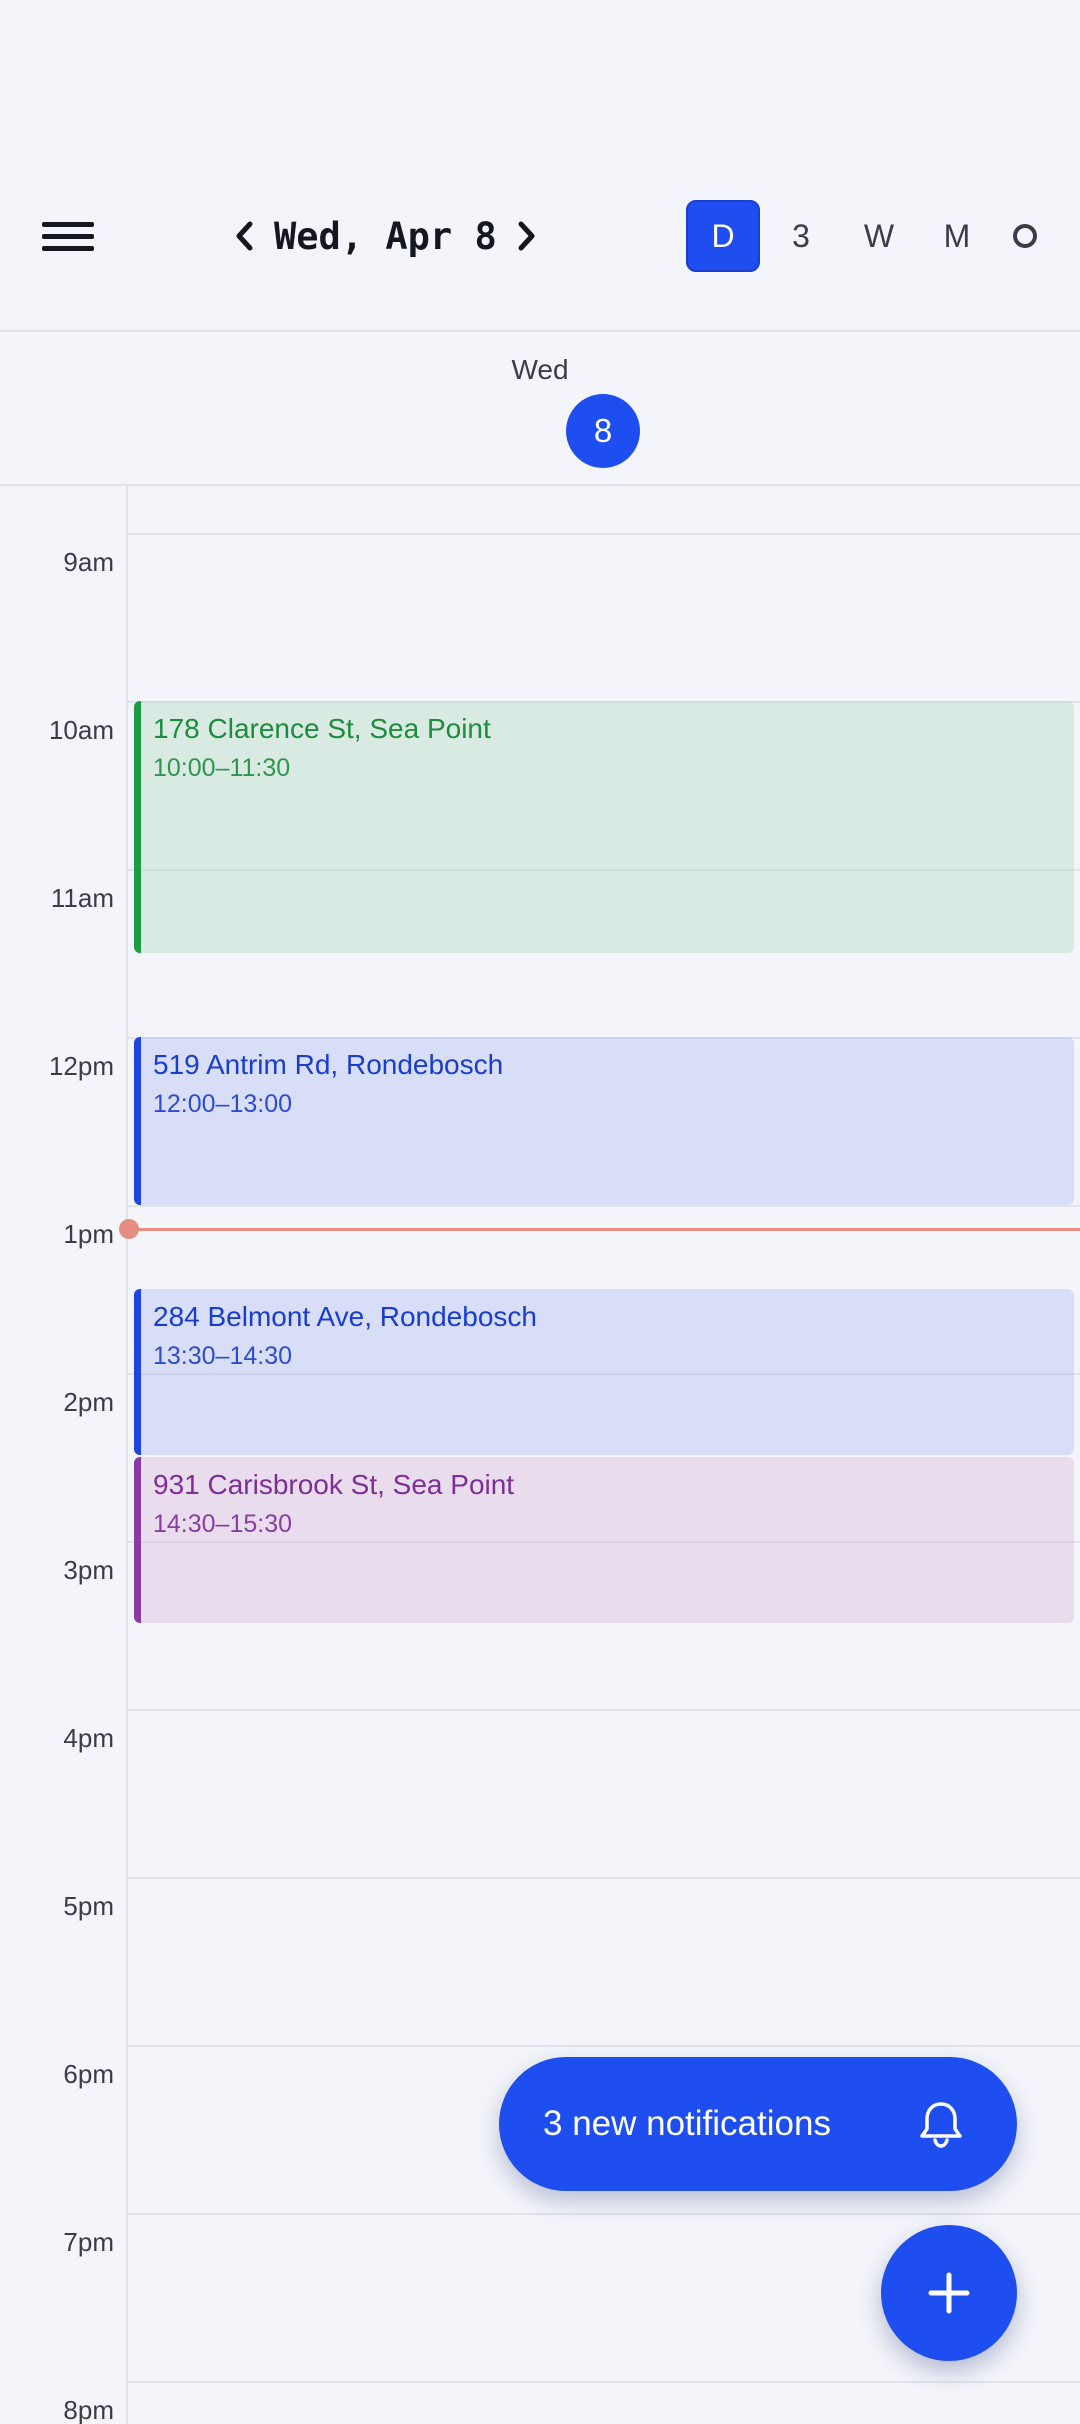  I want to click on add-event-button, so click(949, 2293).